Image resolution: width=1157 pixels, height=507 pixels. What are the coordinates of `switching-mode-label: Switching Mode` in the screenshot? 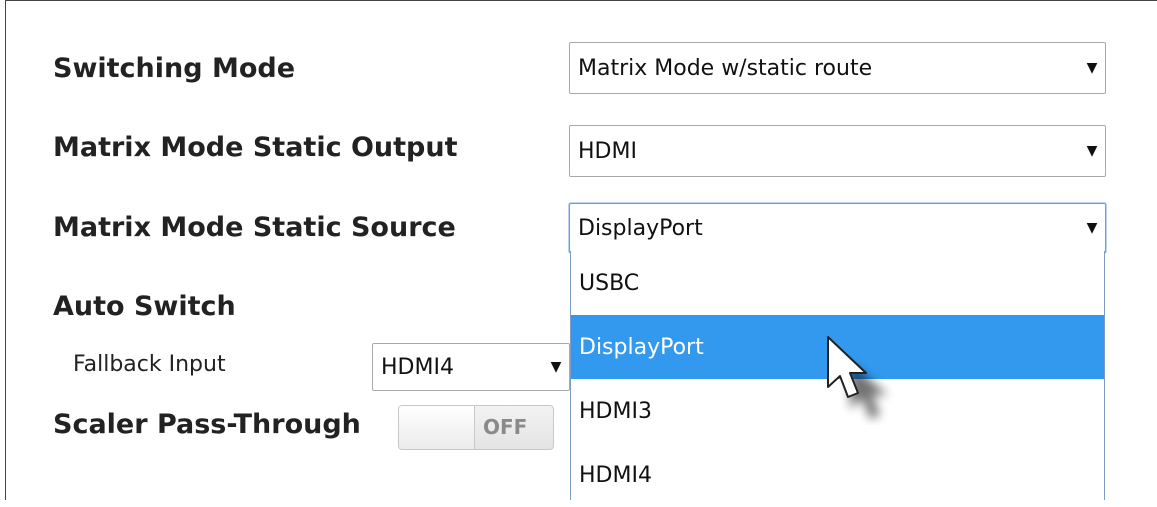 It's located at (174, 68).